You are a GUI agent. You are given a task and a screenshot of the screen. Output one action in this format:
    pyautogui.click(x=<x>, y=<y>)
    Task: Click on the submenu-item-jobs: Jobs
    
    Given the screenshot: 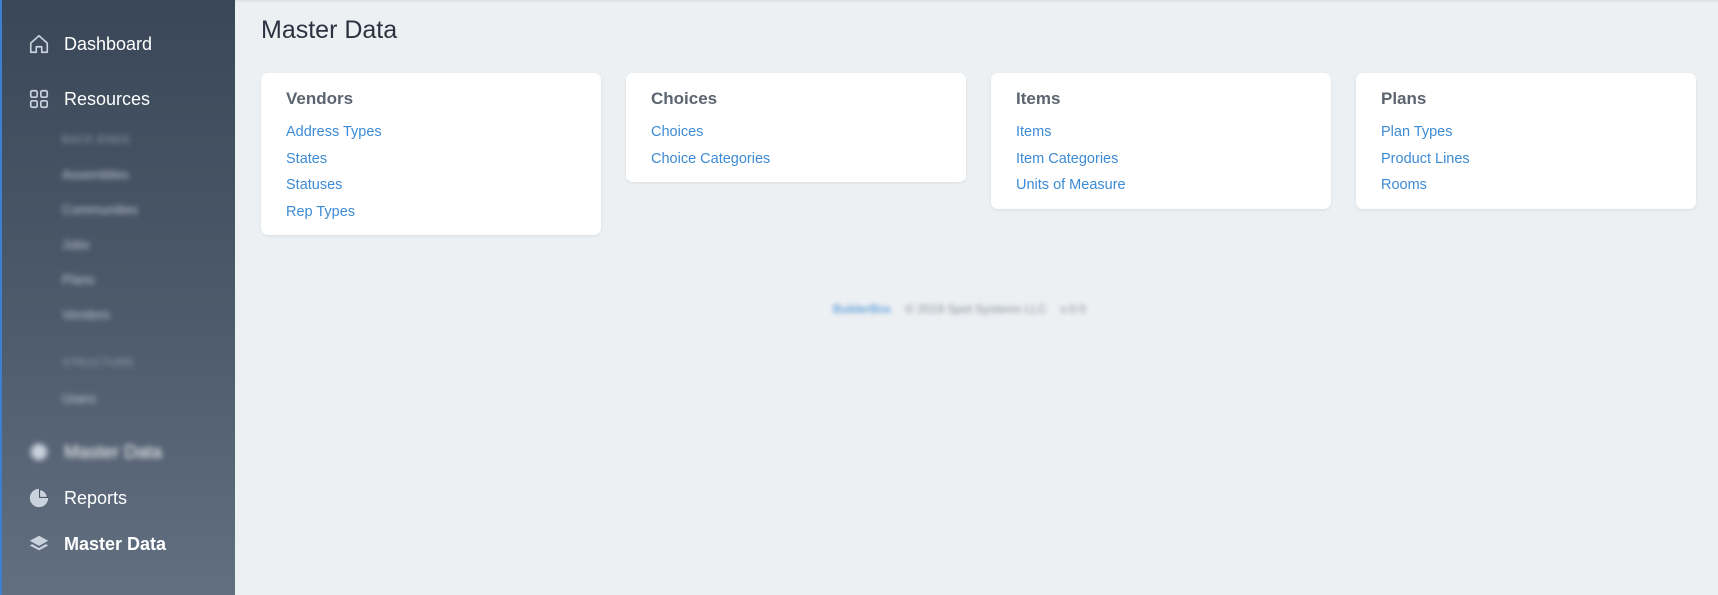 What is the action you would take?
    pyautogui.click(x=75, y=244)
    